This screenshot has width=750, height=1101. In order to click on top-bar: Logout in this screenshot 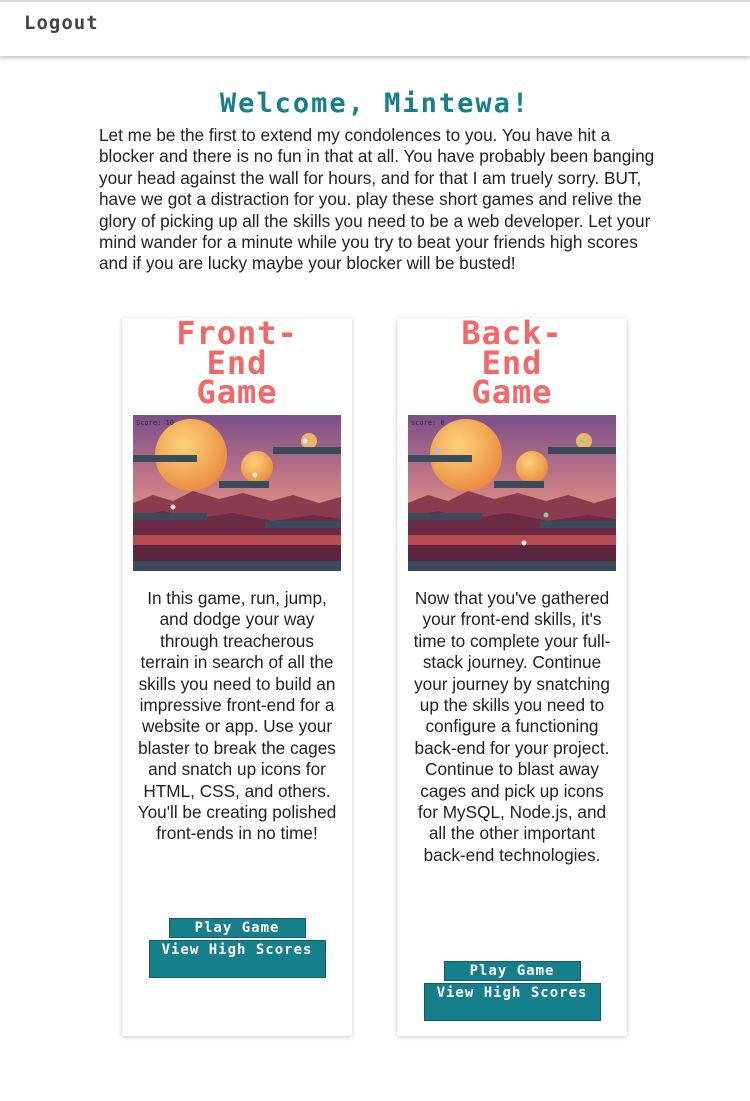, I will do `click(375, 28)`.